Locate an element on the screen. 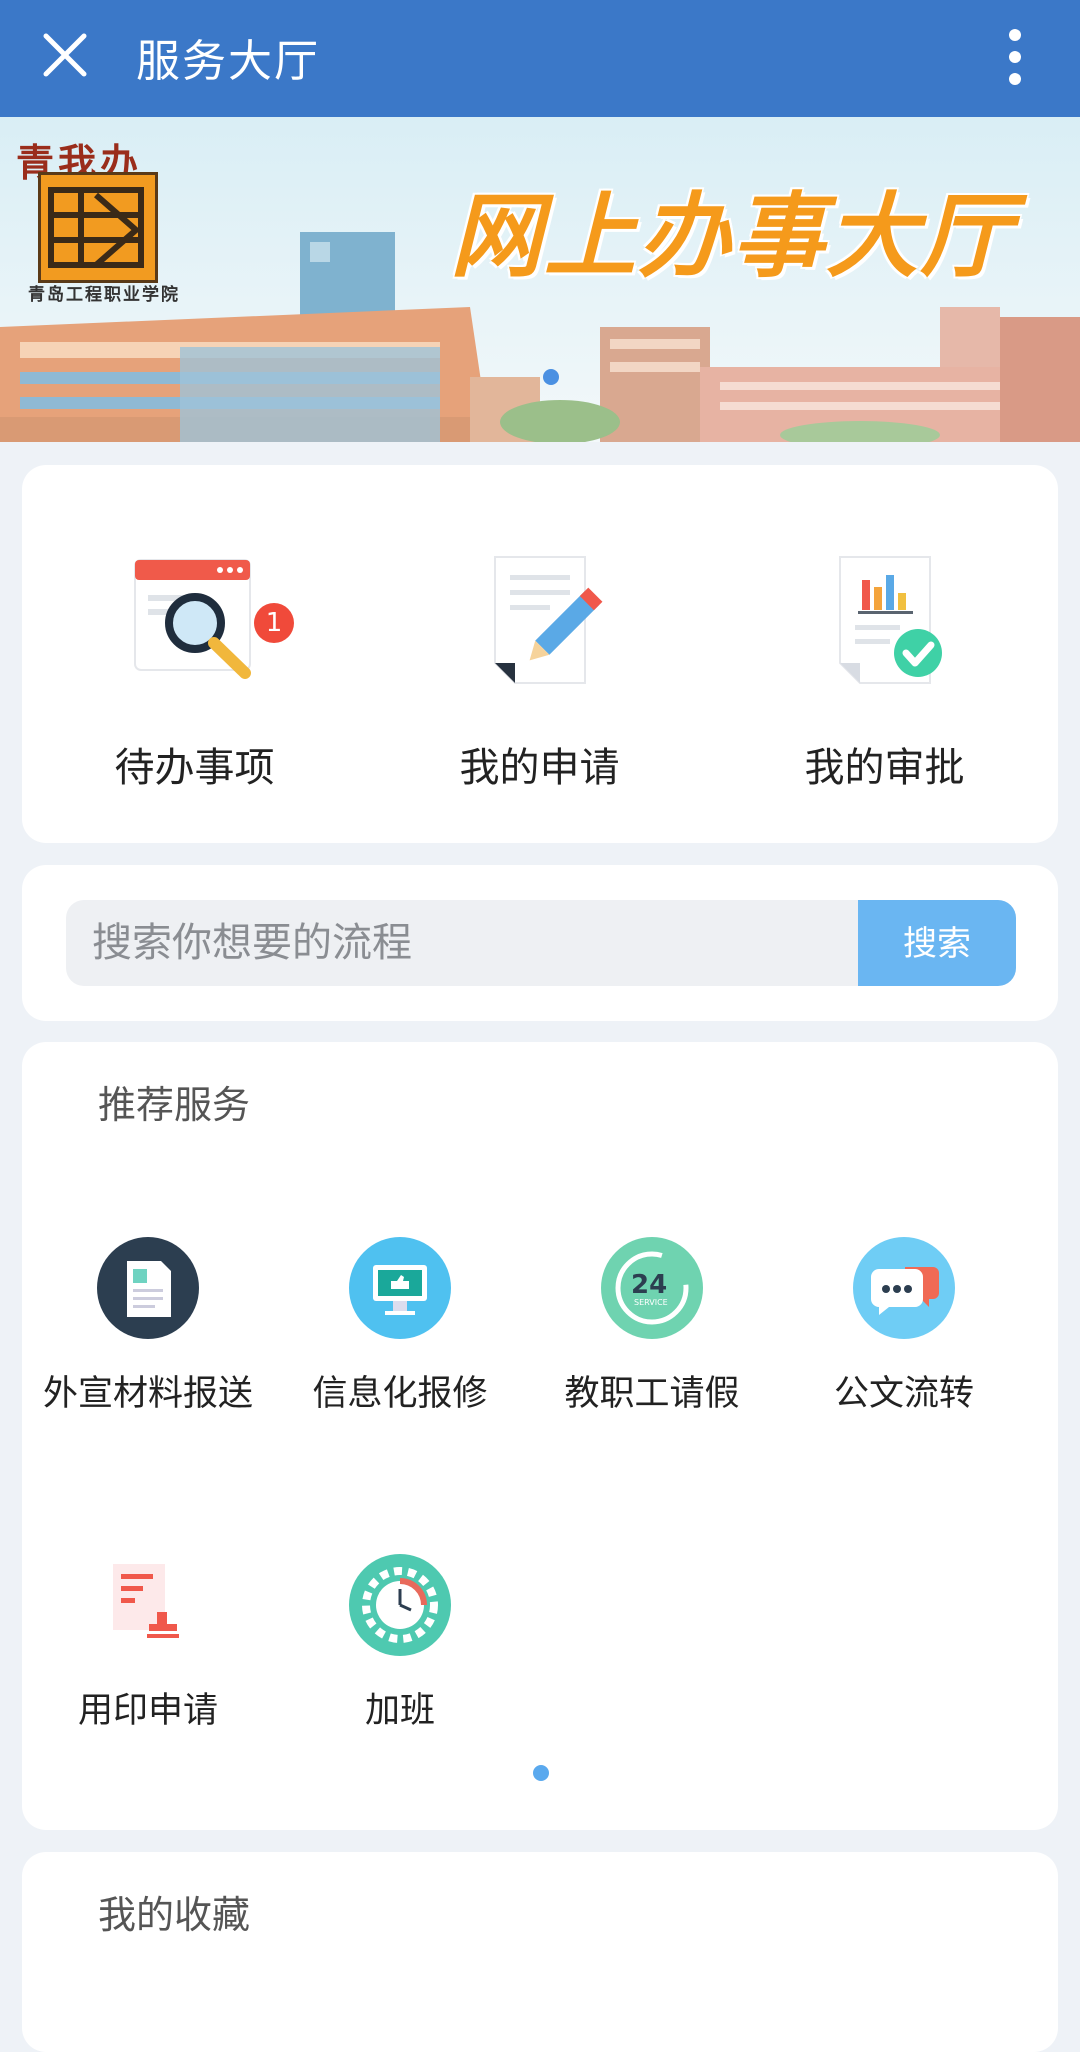  service-label: 公文流转 is located at coordinates (903, 1394).